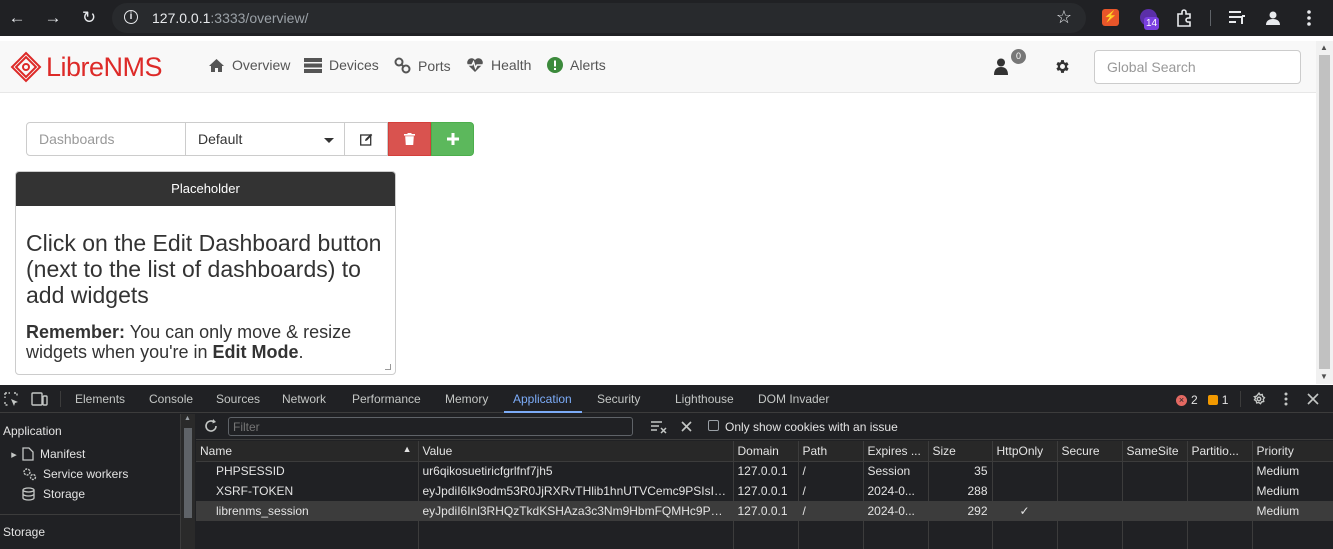 Image resolution: width=1333 pixels, height=549 pixels. What do you see at coordinates (1152, 23) in the screenshot?
I see `extension-badge: 14` at bounding box center [1152, 23].